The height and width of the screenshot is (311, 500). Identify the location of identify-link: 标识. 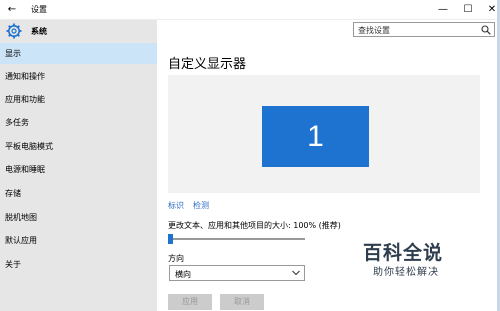
(176, 205).